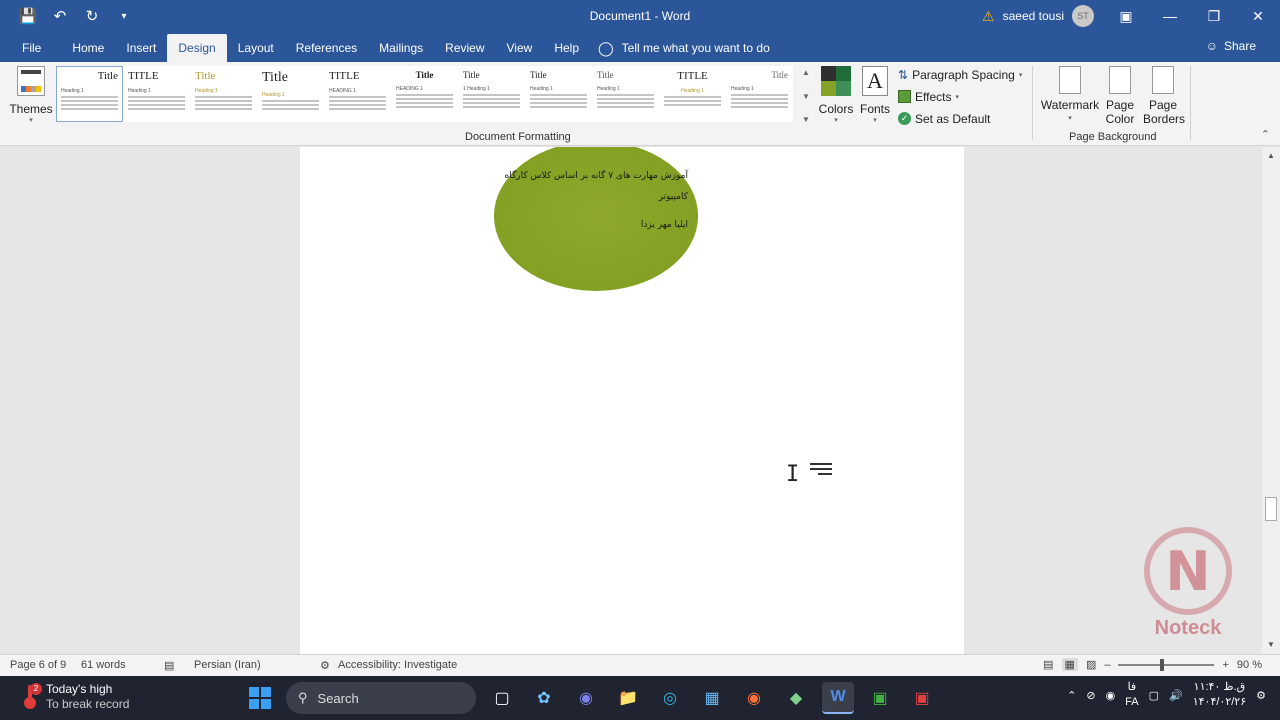 Image resolution: width=1280 pixels, height=720 pixels. Describe the element at coordinates (36, 689) in the screenshot. I see `weather-badge: 2` at that location.